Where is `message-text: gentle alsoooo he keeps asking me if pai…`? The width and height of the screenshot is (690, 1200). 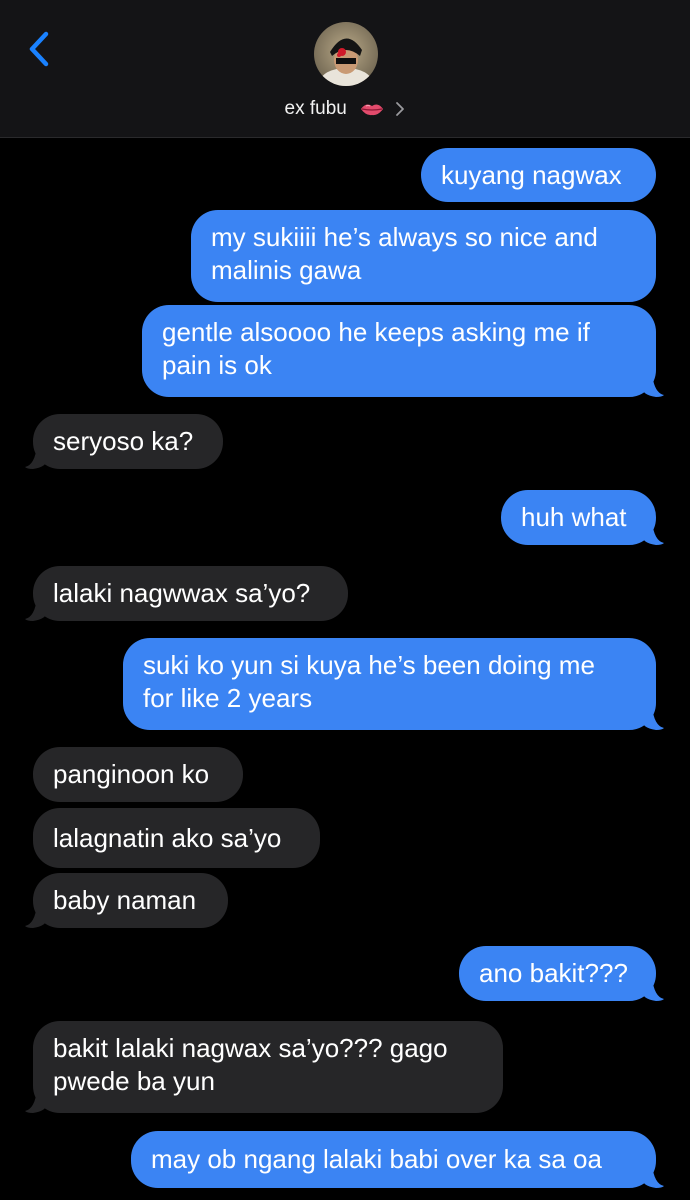 message-text: gentle alsoooo he keeps asking me if pai… is located at coordinates (376, 348).